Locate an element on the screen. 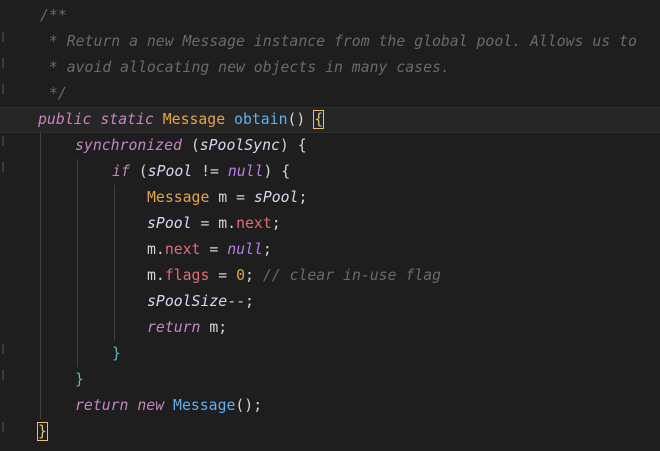 Image resolution: width=660 pixels, height=451 pixels. code-token: obtain is located at coordinates (261, 119).